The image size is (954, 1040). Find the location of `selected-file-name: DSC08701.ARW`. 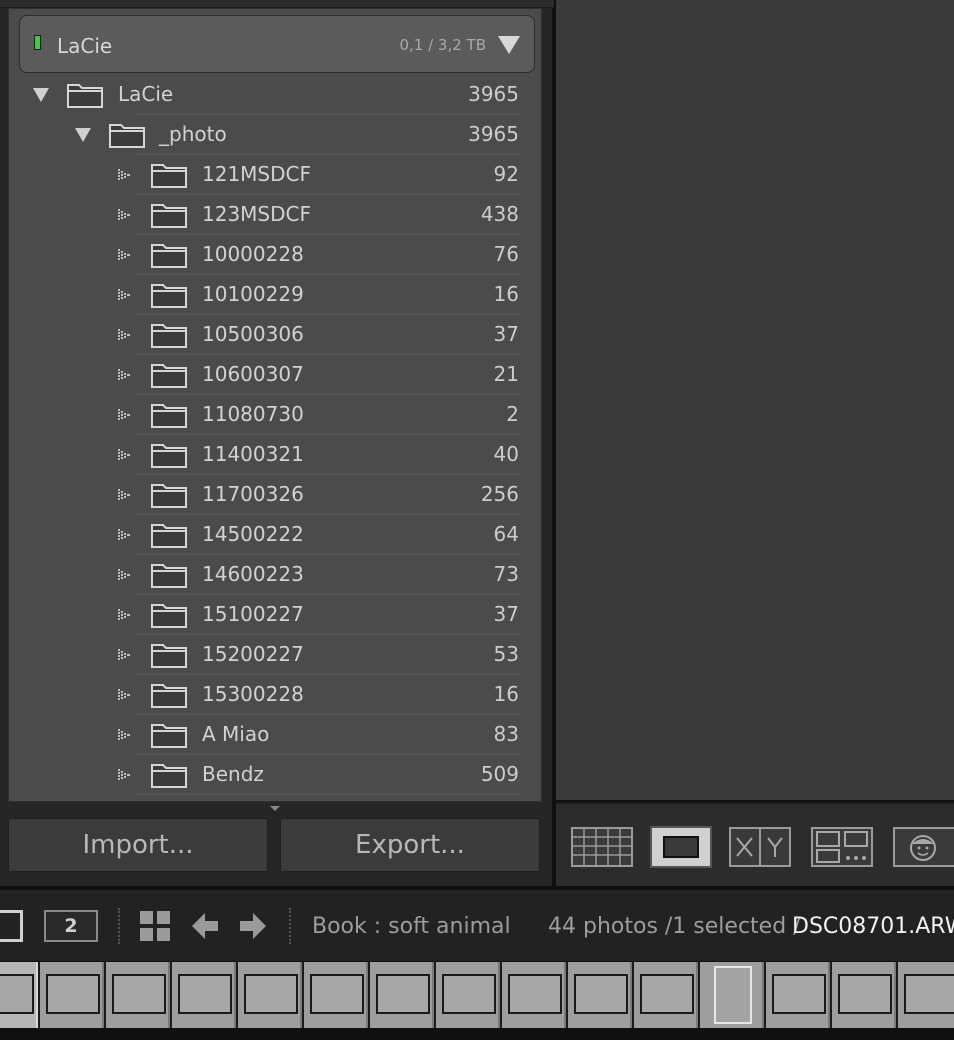

selected-file-name: DSC08701.ARW is located at coordinates (873, 926).